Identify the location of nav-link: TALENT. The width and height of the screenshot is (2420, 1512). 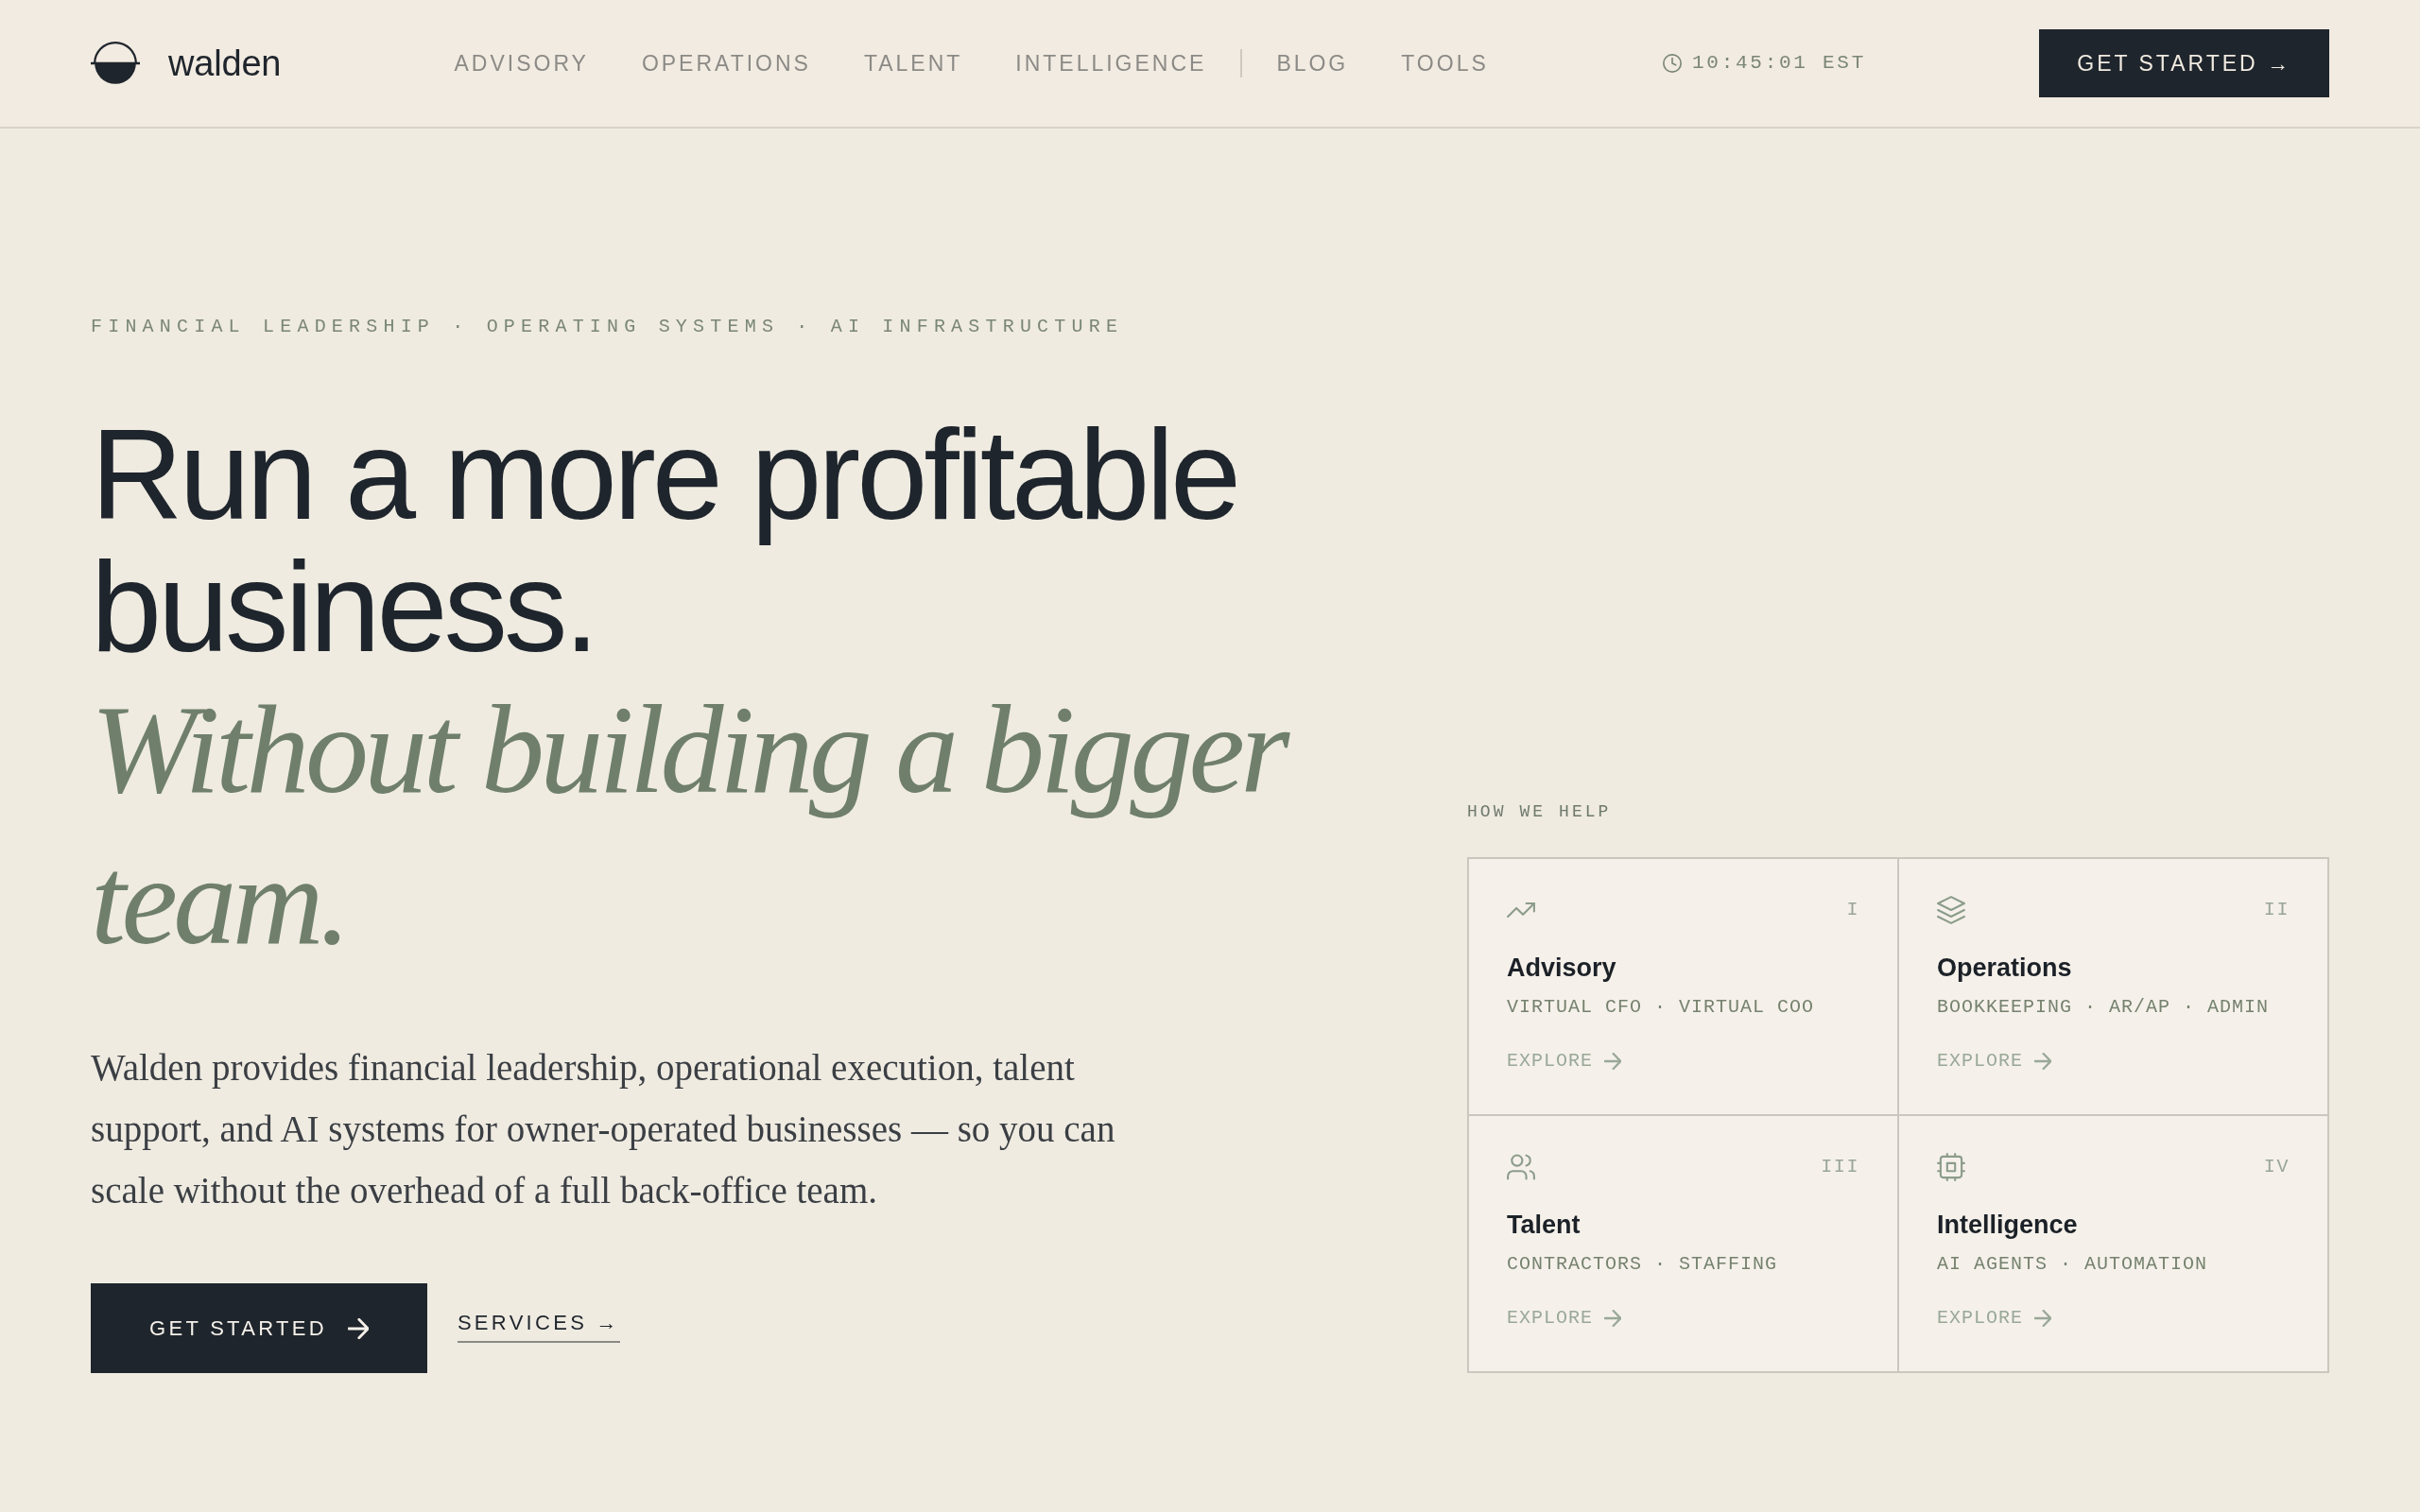
(913, 63).